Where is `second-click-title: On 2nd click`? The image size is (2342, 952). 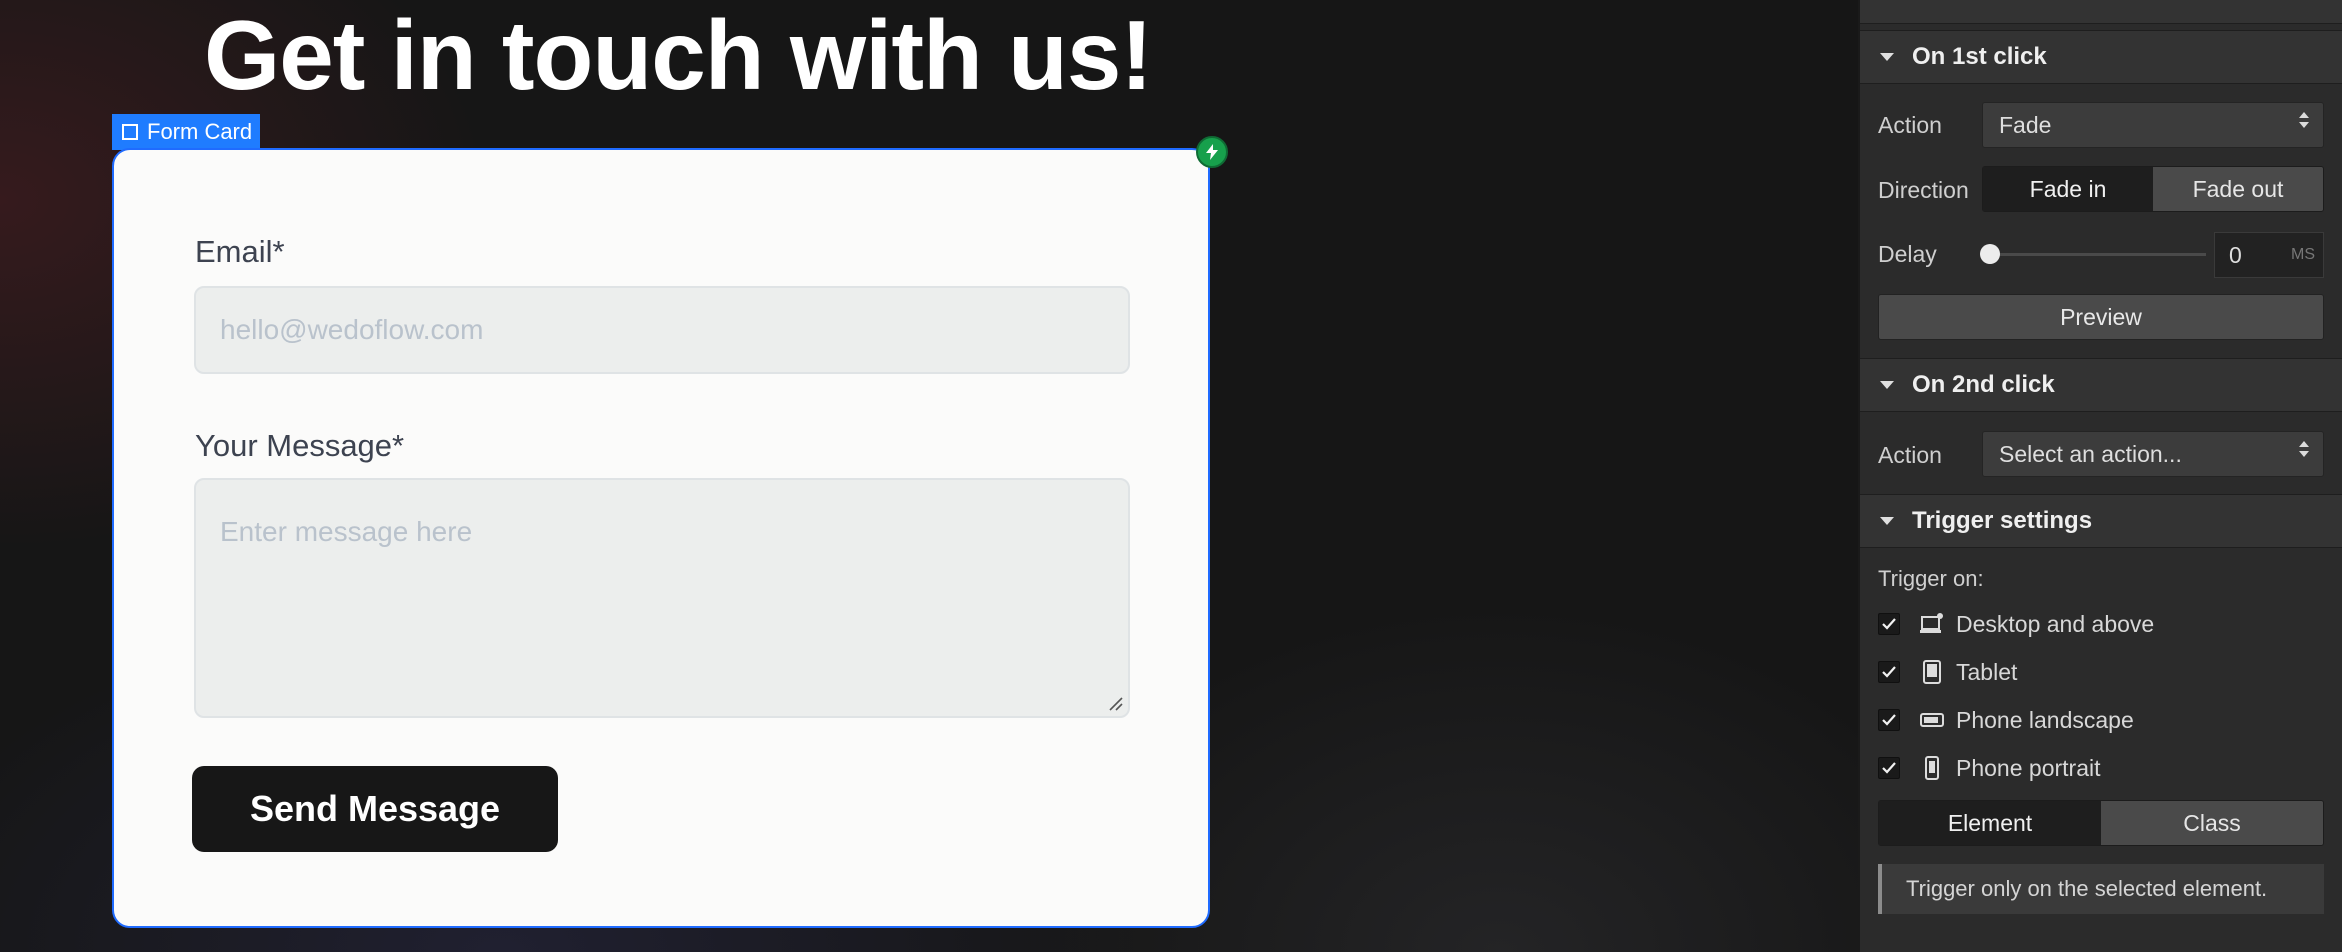
second-click-title: On 2nd click is located at coordinates (1983, 384).